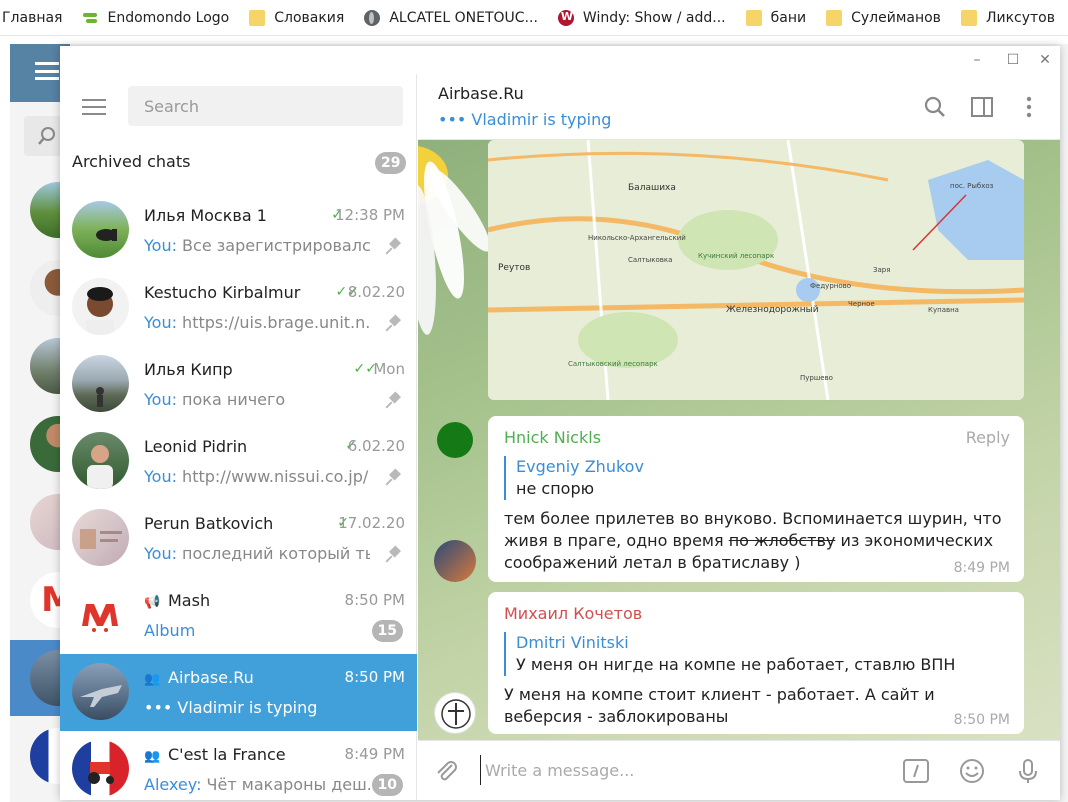 This screenshot has width=1068, height=802. I want to click on emoji-icon, so click(972, 771).